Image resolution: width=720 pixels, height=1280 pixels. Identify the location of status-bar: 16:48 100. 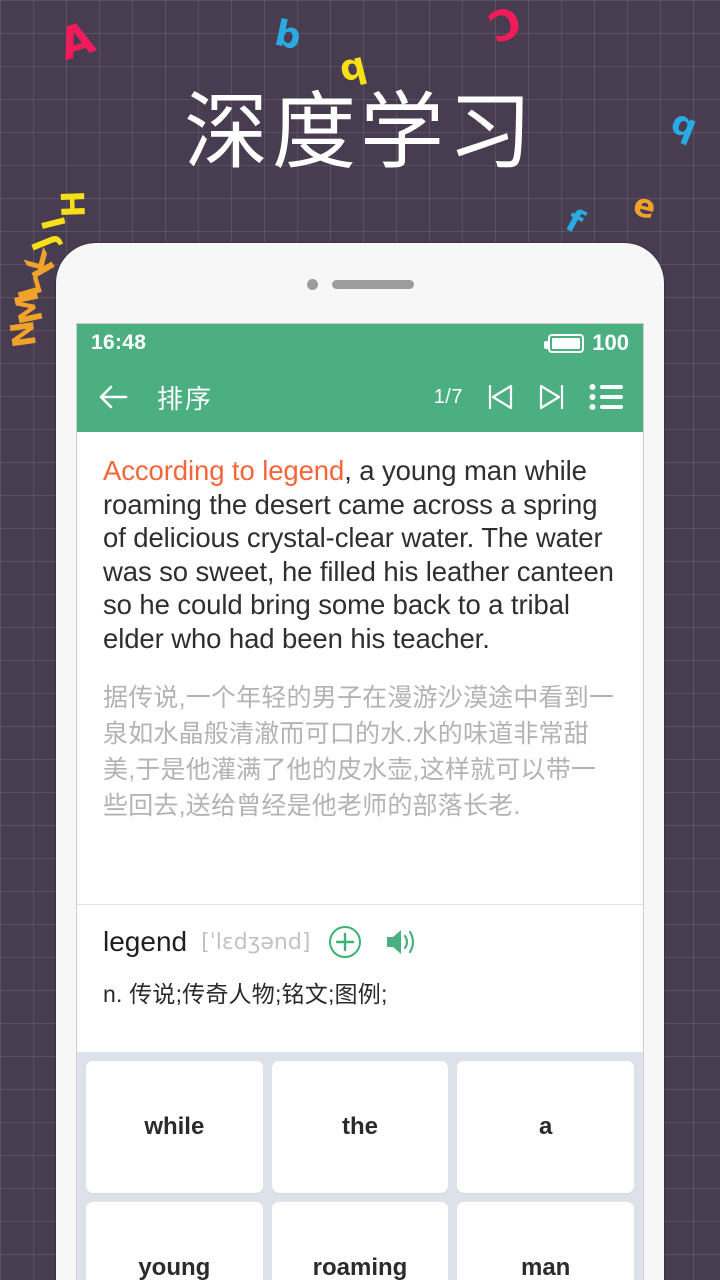
(360, 343).